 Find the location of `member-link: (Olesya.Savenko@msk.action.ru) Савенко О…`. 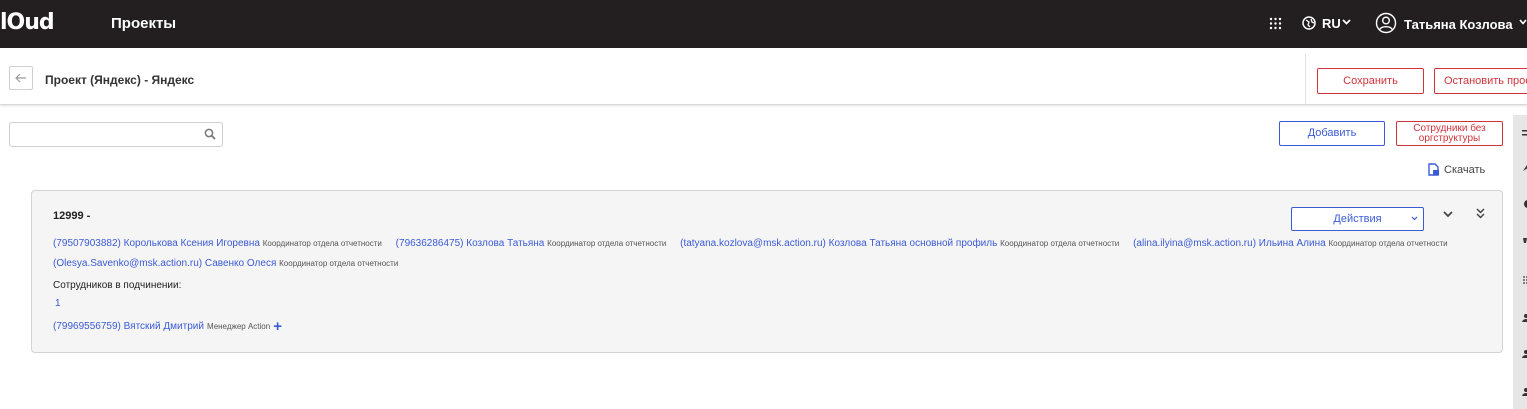

member-link: (Olesya.Savenko@msk.action.ru) Савенко О… is located at coordinates (164, 263).